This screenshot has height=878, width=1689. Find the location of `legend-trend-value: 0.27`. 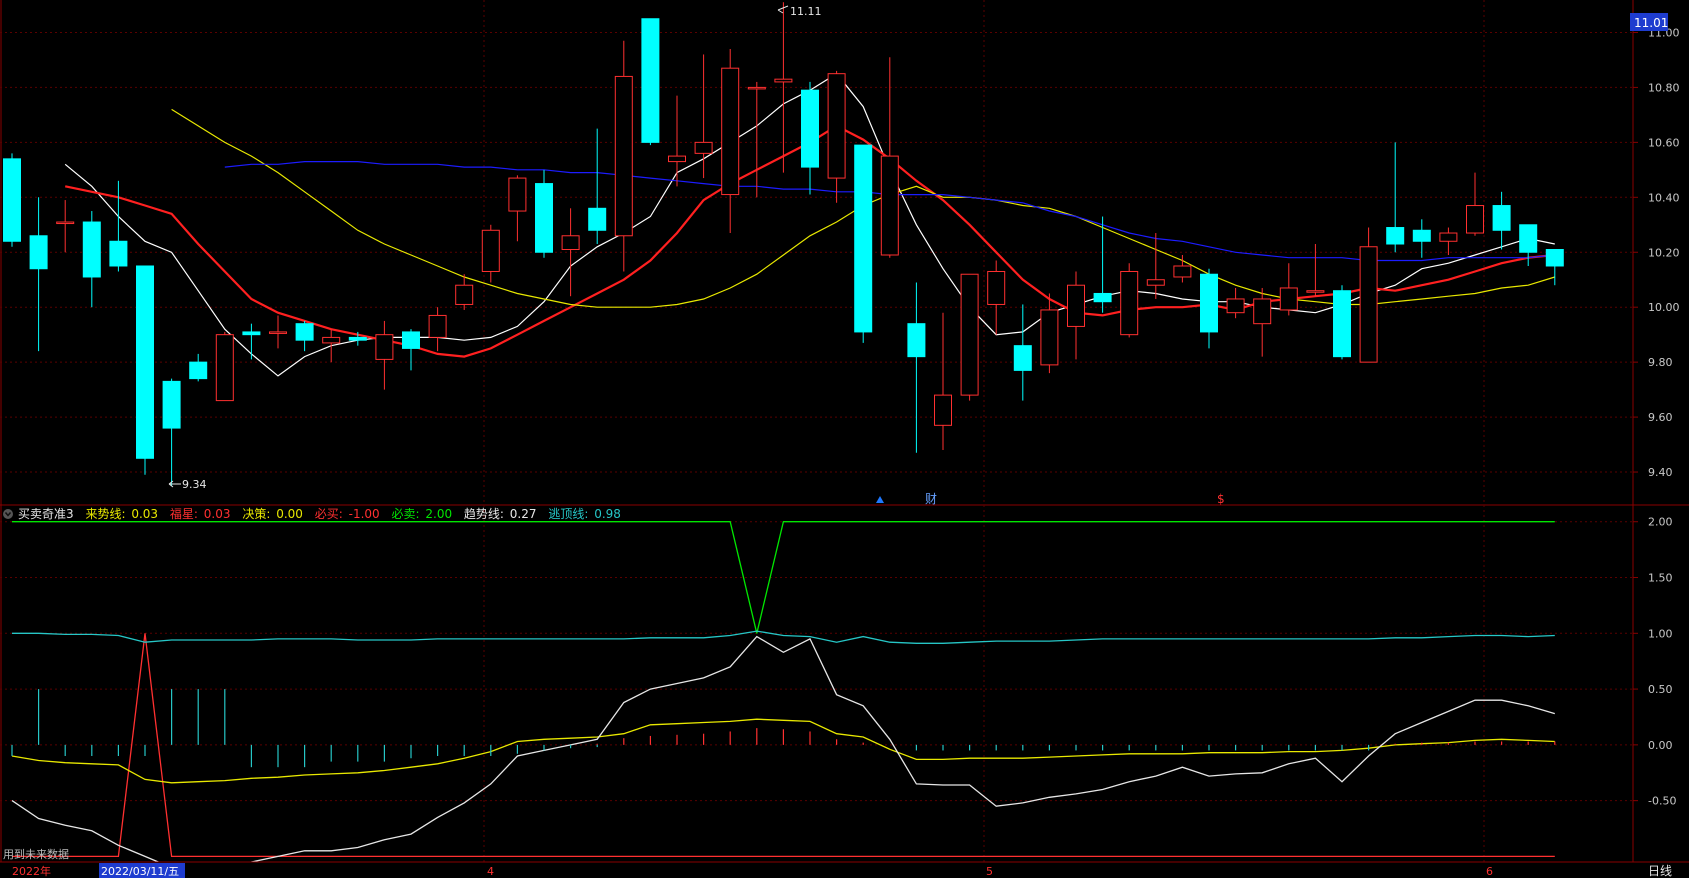

legend-trend-value: 0.27 is located at coordinates (523, 514).